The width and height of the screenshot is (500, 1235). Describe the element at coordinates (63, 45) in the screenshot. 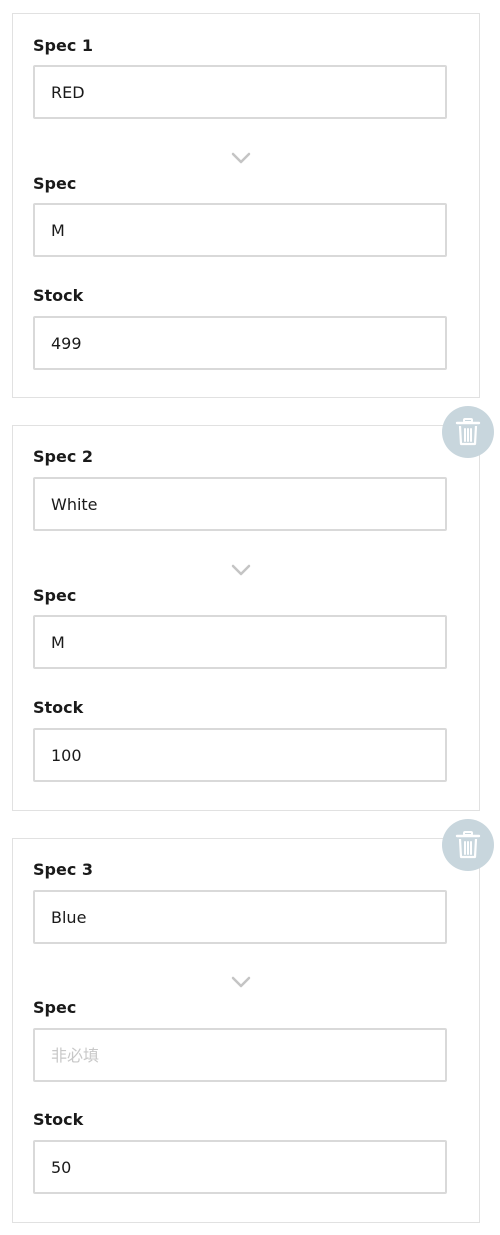

I see `spec-title: Spec 1` at that location.